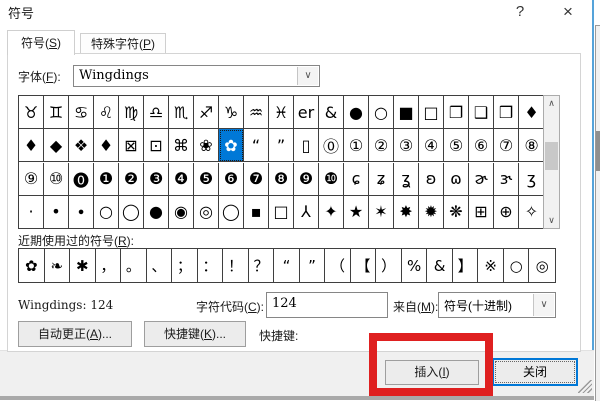 The height and width of the screenshot is (401, 600). I want to click on symbol-cell: ❼, so click(256, 179).